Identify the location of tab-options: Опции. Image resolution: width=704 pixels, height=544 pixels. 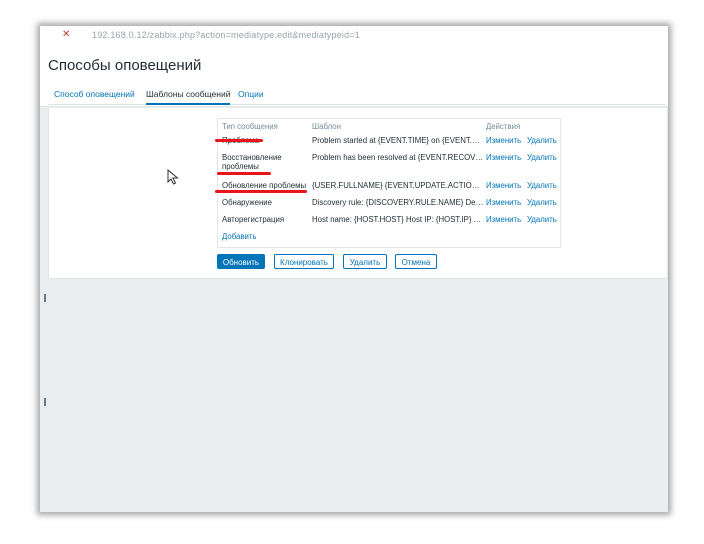
(251, 94).